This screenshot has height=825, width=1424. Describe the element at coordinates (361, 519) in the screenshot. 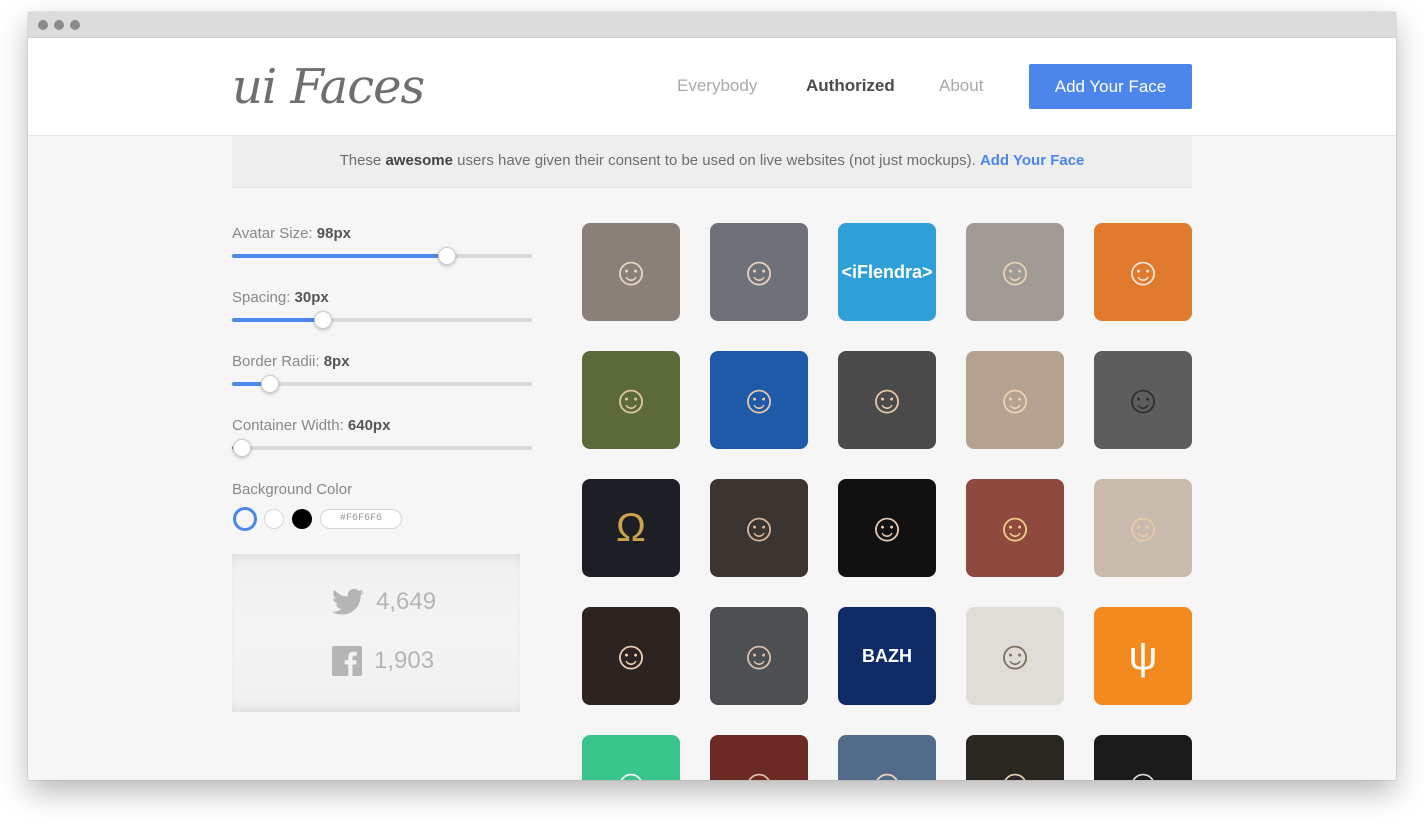

I see `background-hex-input: #F6F6F6` at that location.